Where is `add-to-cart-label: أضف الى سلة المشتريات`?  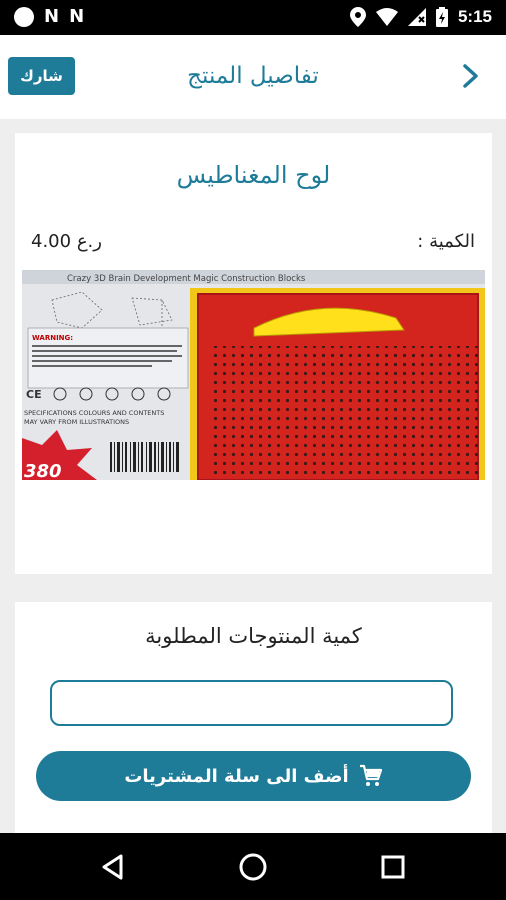
add-to-cart-label: أضف الى سلة المشتريات is located at coordinates (236, 776).